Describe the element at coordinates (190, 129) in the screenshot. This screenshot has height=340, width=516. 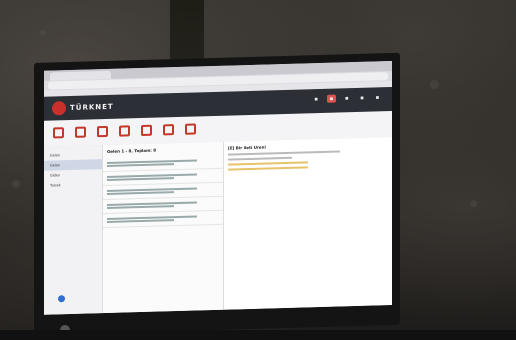
I see `more-icon` at that location.